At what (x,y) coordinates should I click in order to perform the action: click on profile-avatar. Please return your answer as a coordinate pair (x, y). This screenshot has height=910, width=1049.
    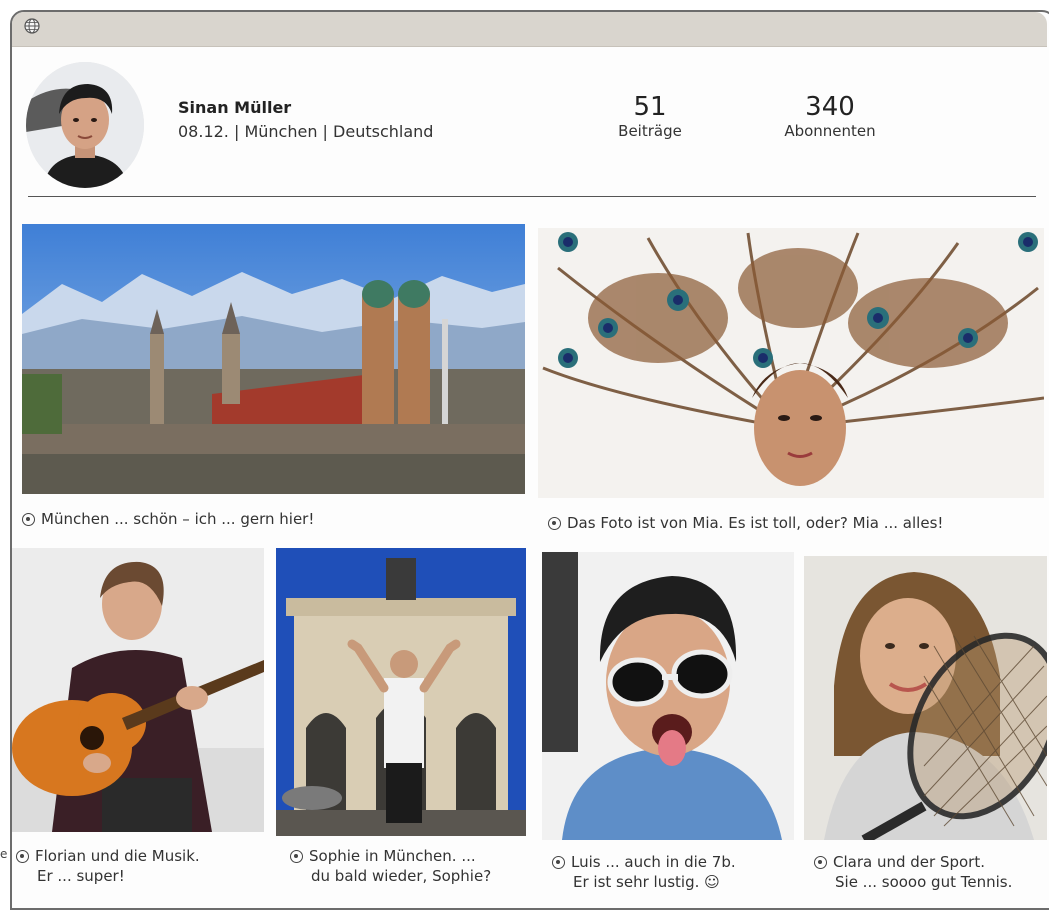
    Looking at the image, I should click on (85, 125).